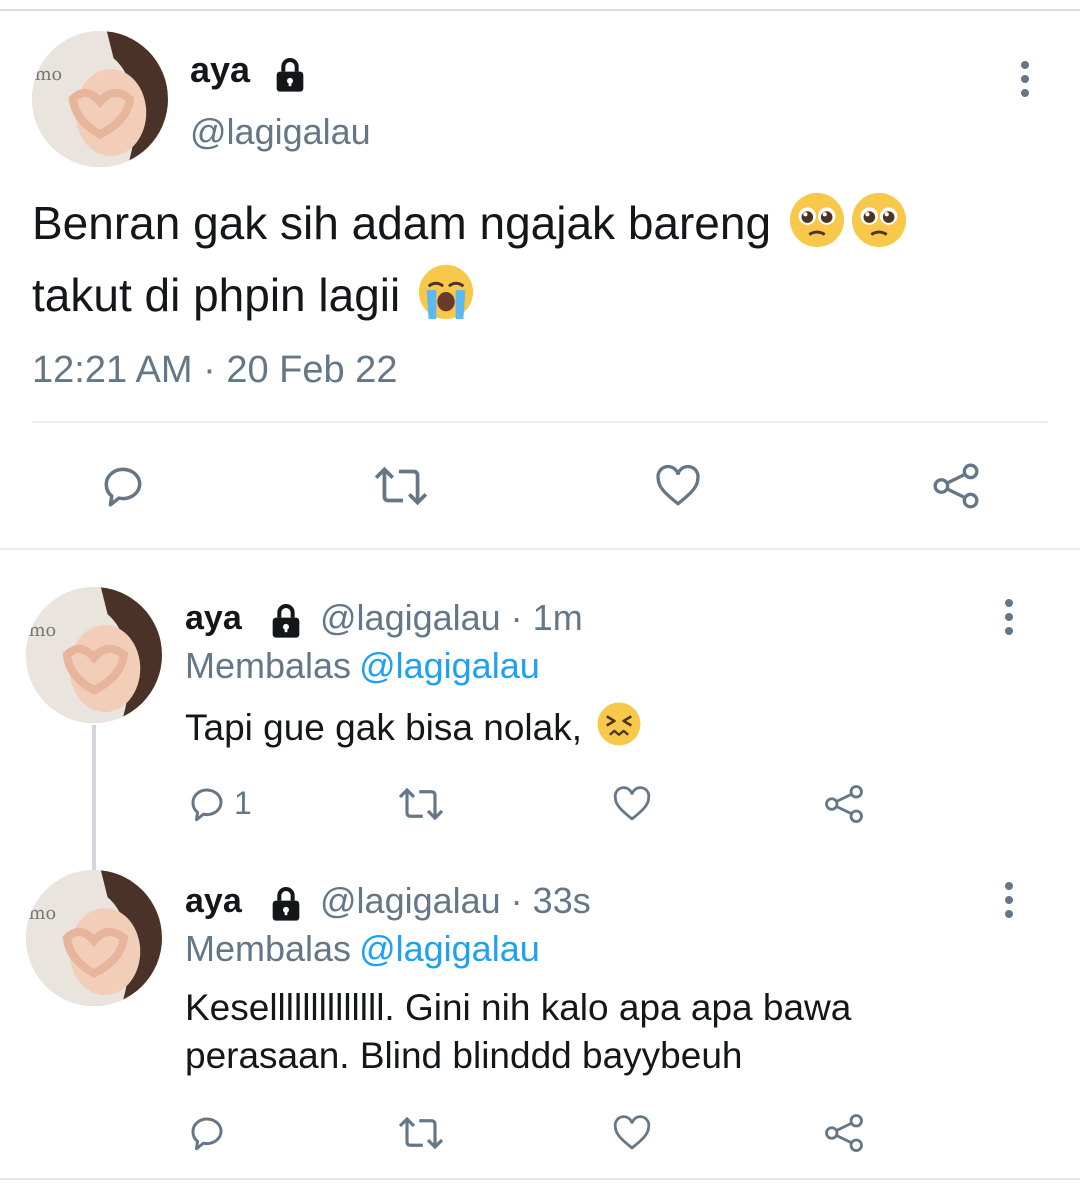  Describe the element at coordinates (216, 295) in the screenshot. I see `tweet-text-line2: takut di phpin lagii` at that location.